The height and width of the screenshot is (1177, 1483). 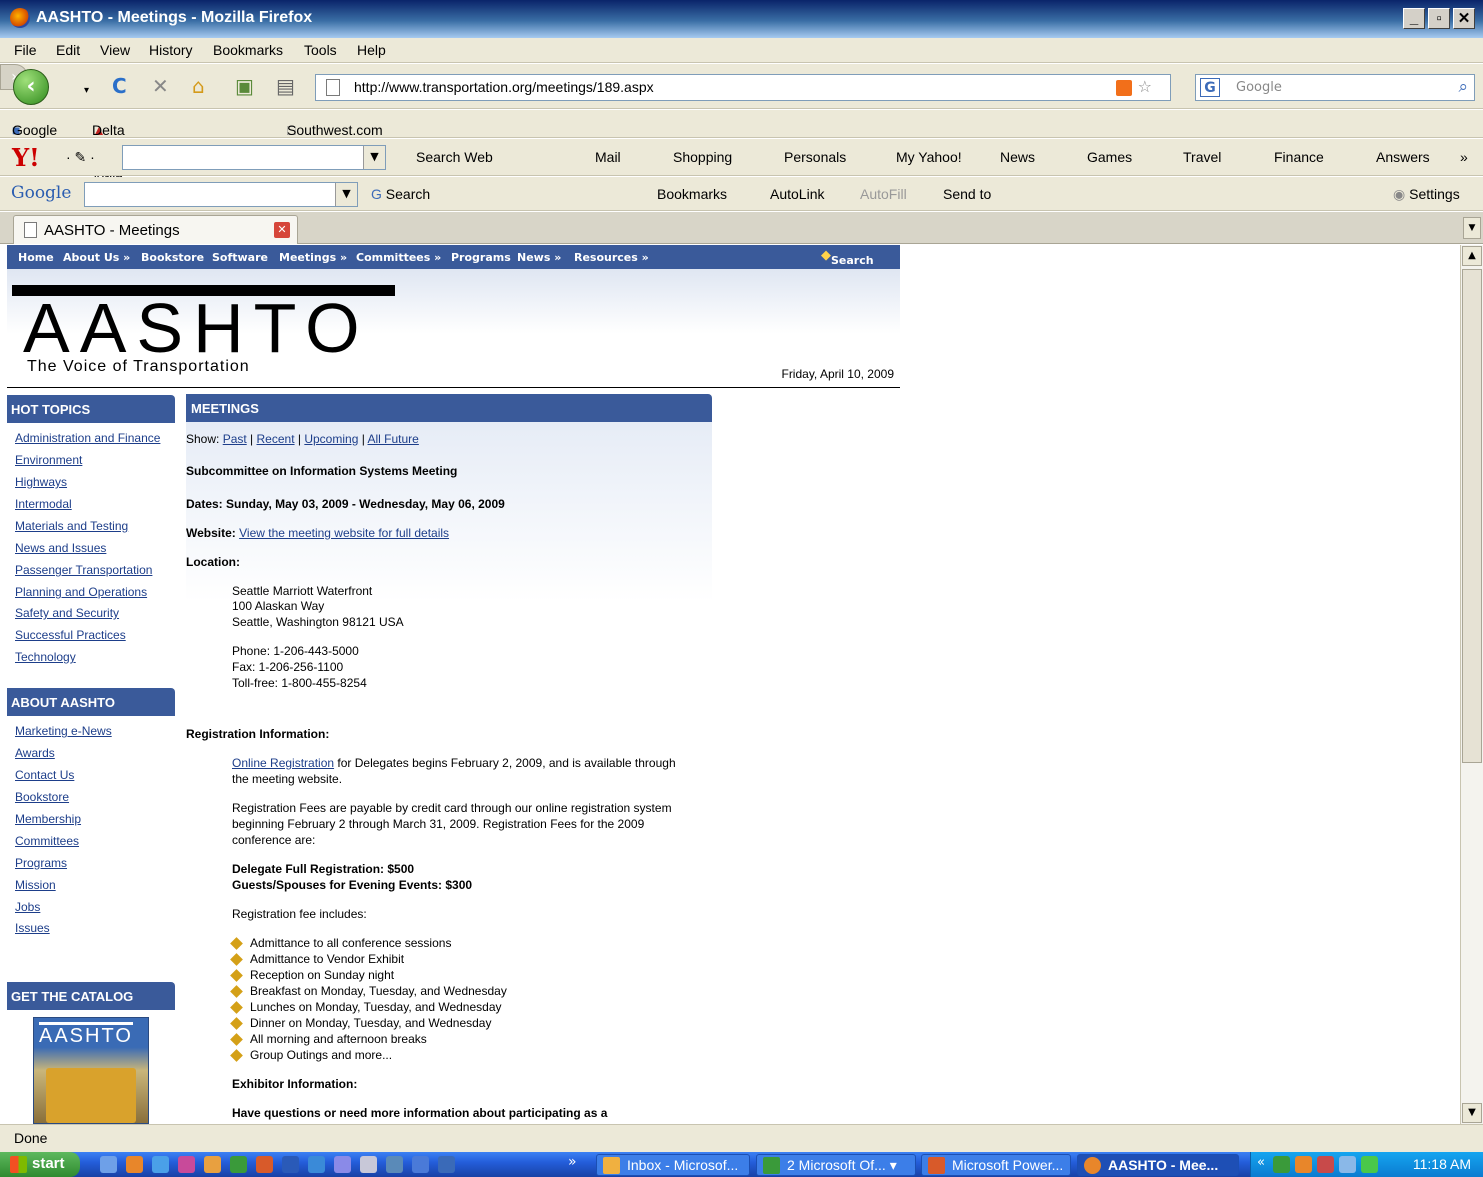 I want to click on hot-topic-link: Successful Practices, so click(x=70, y=635).